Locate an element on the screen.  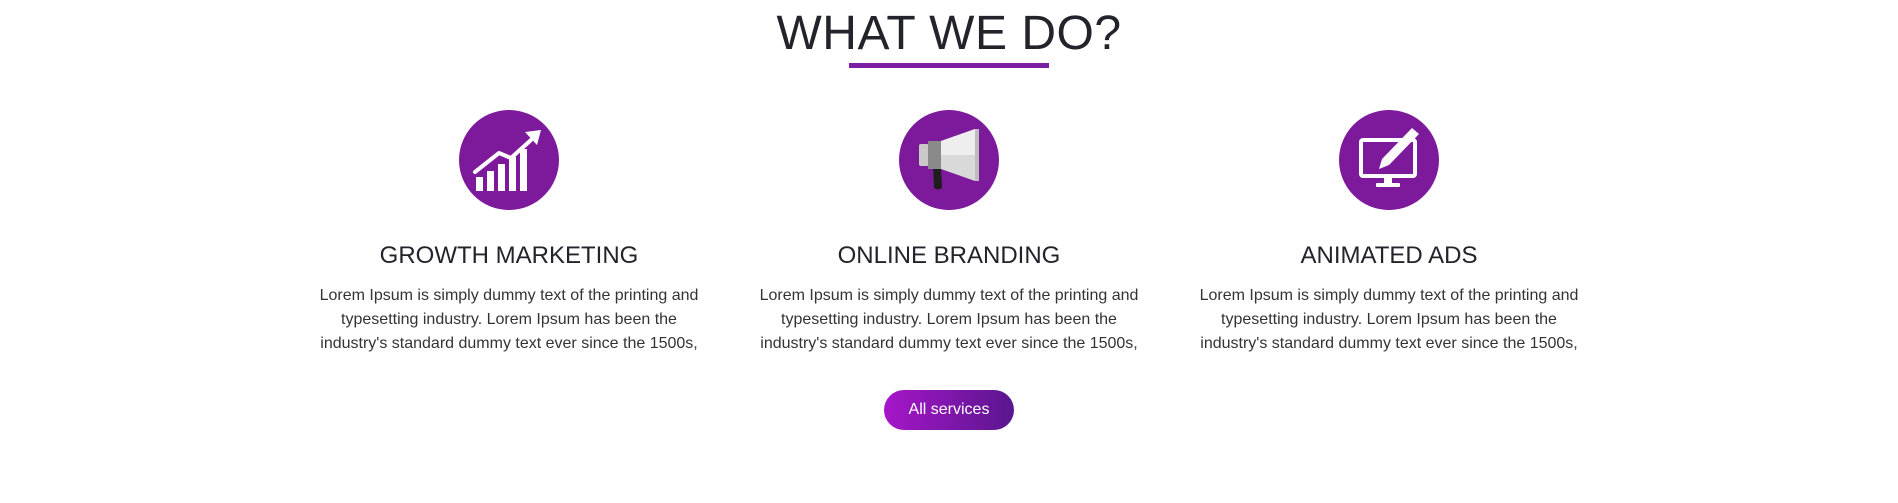
service-title: ONLINE BRANDING is located at coordinates (949, 255).